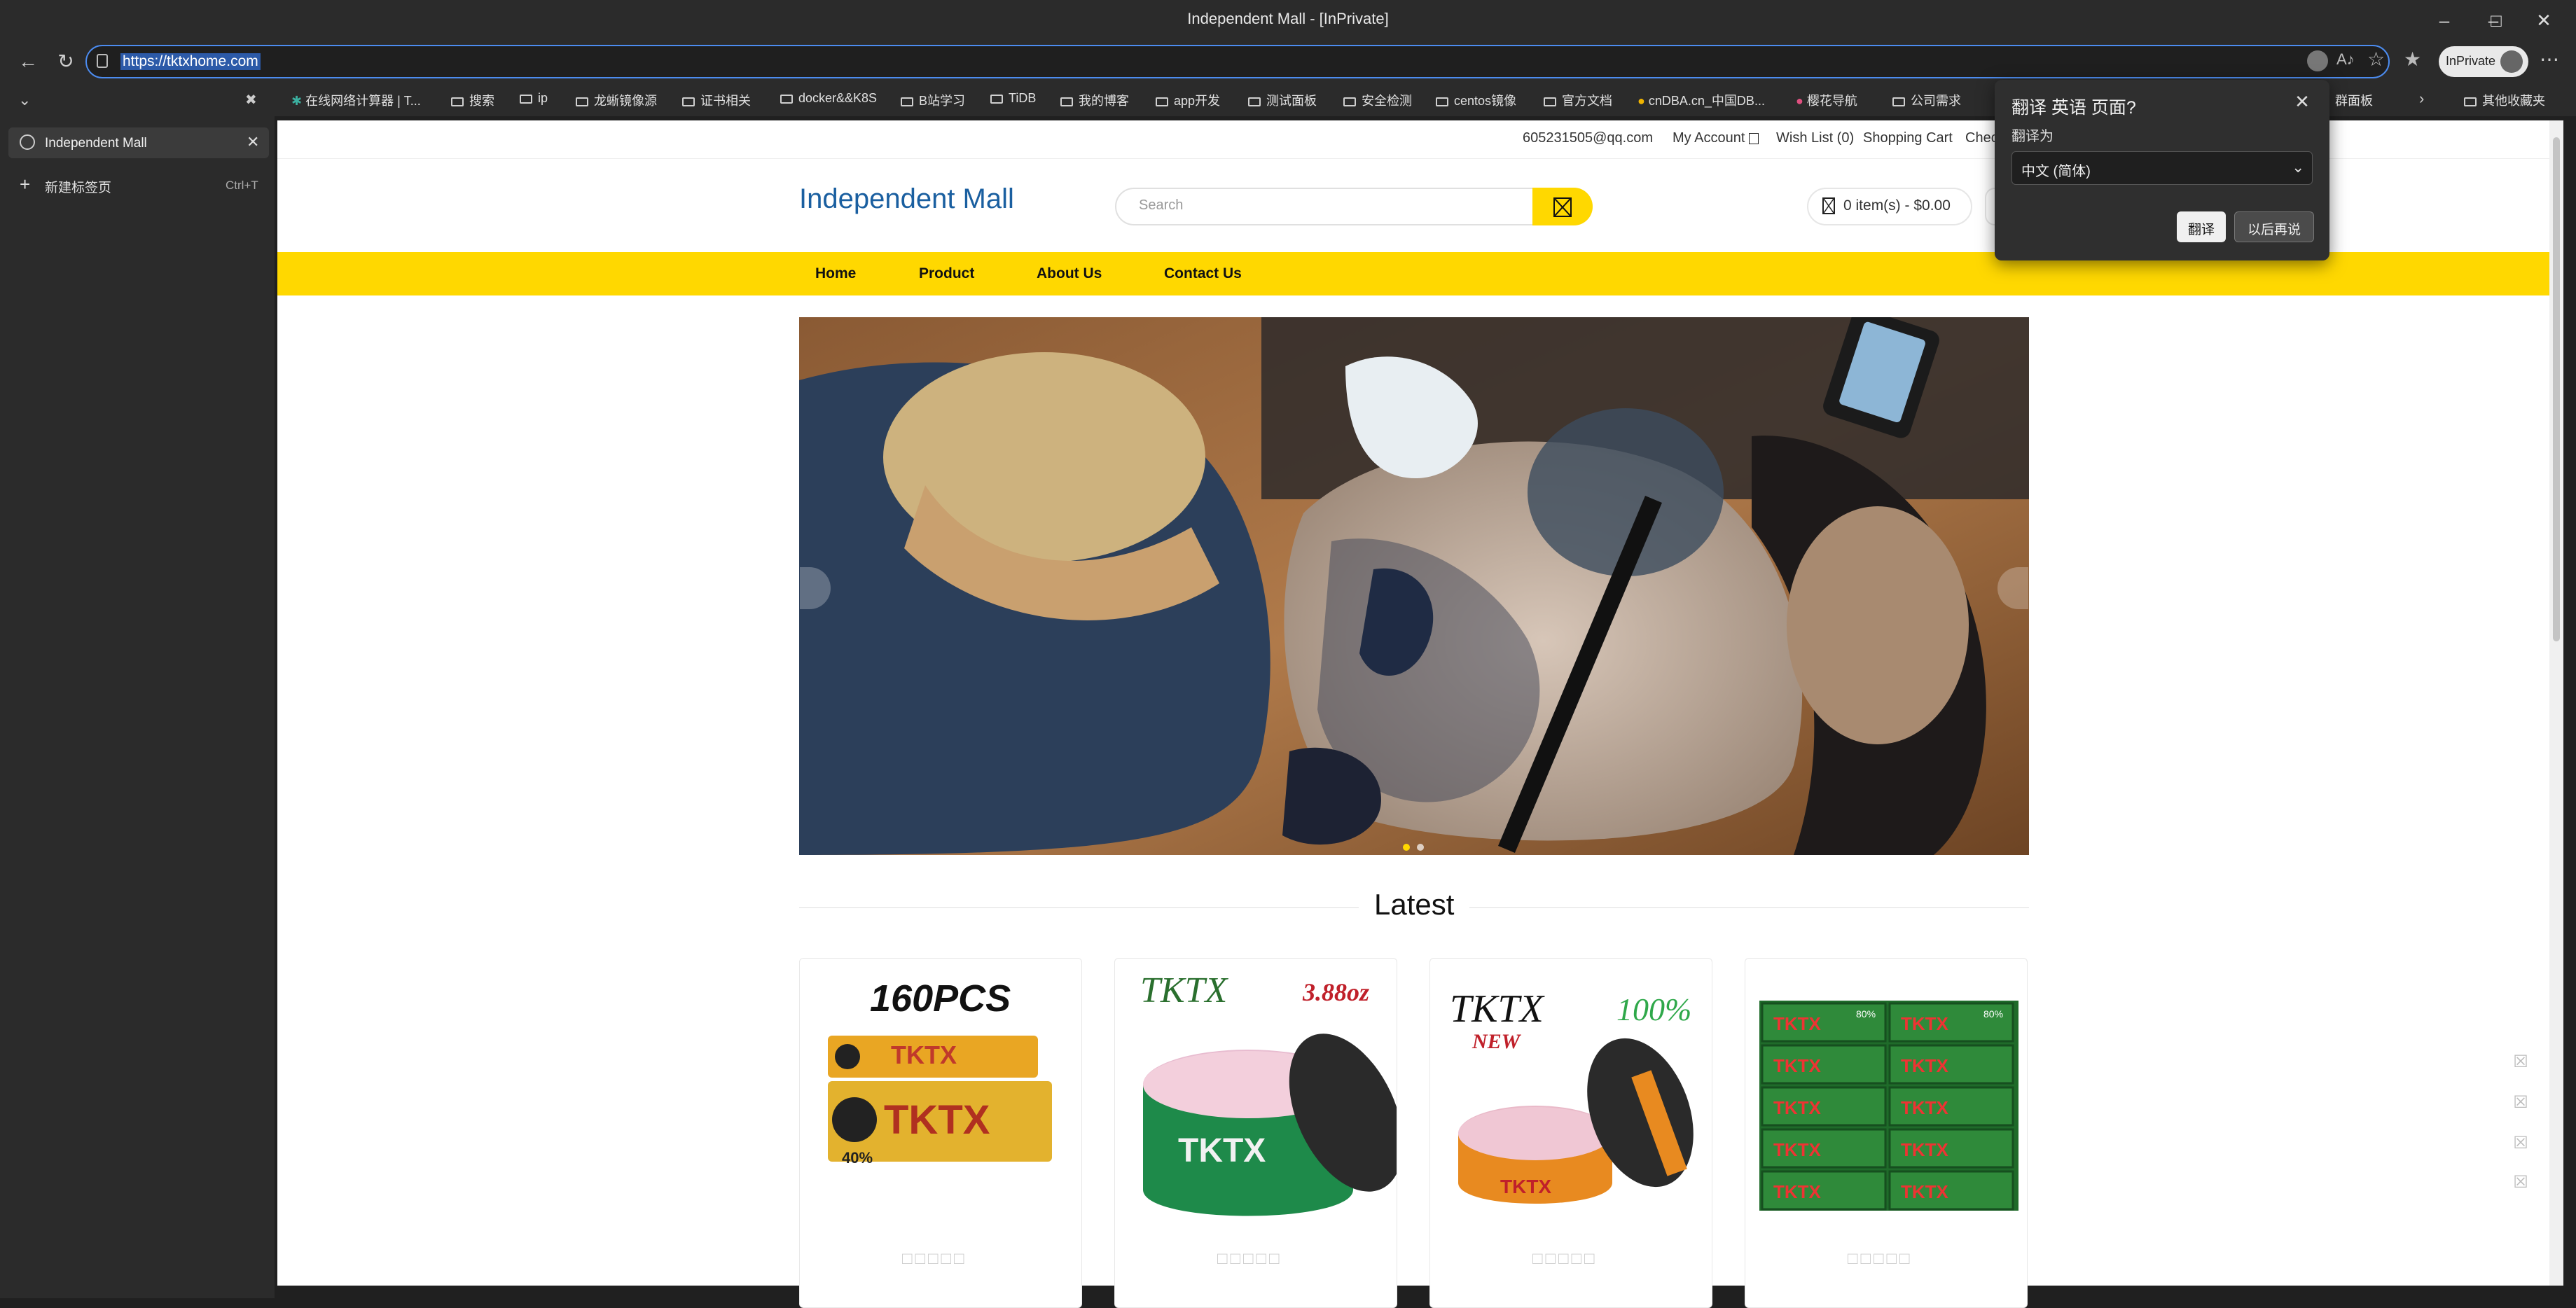 This screenshot has width=2576, height=1308. Describe the element at coordinates (1716, 138) in the screenshot. I see `my-account-link: My Account` at that location.